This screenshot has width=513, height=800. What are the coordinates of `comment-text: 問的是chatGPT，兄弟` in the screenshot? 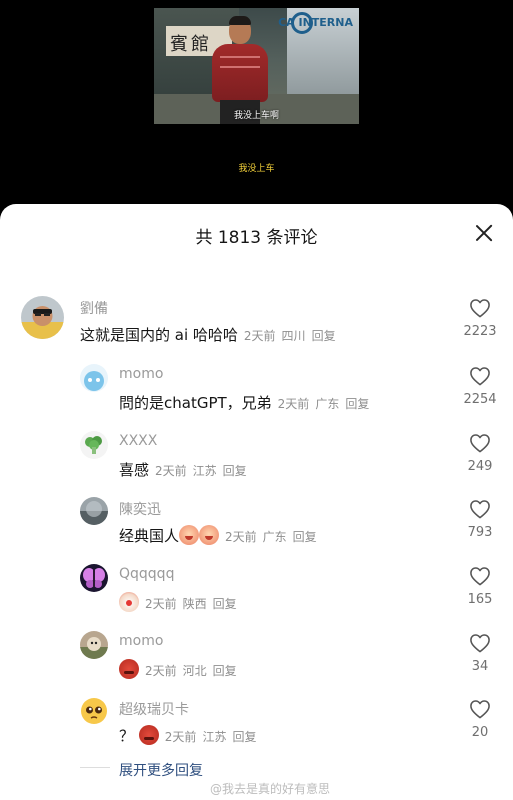 It's located at (195, 403).